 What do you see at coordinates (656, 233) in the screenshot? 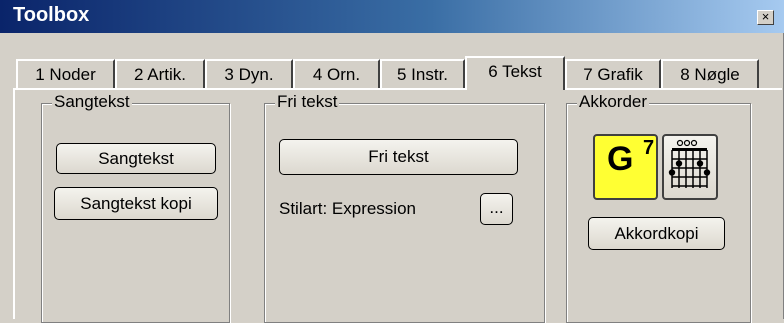
I see `akkordkopi-button: Akkordkopi` at bounding box center [656, 233].